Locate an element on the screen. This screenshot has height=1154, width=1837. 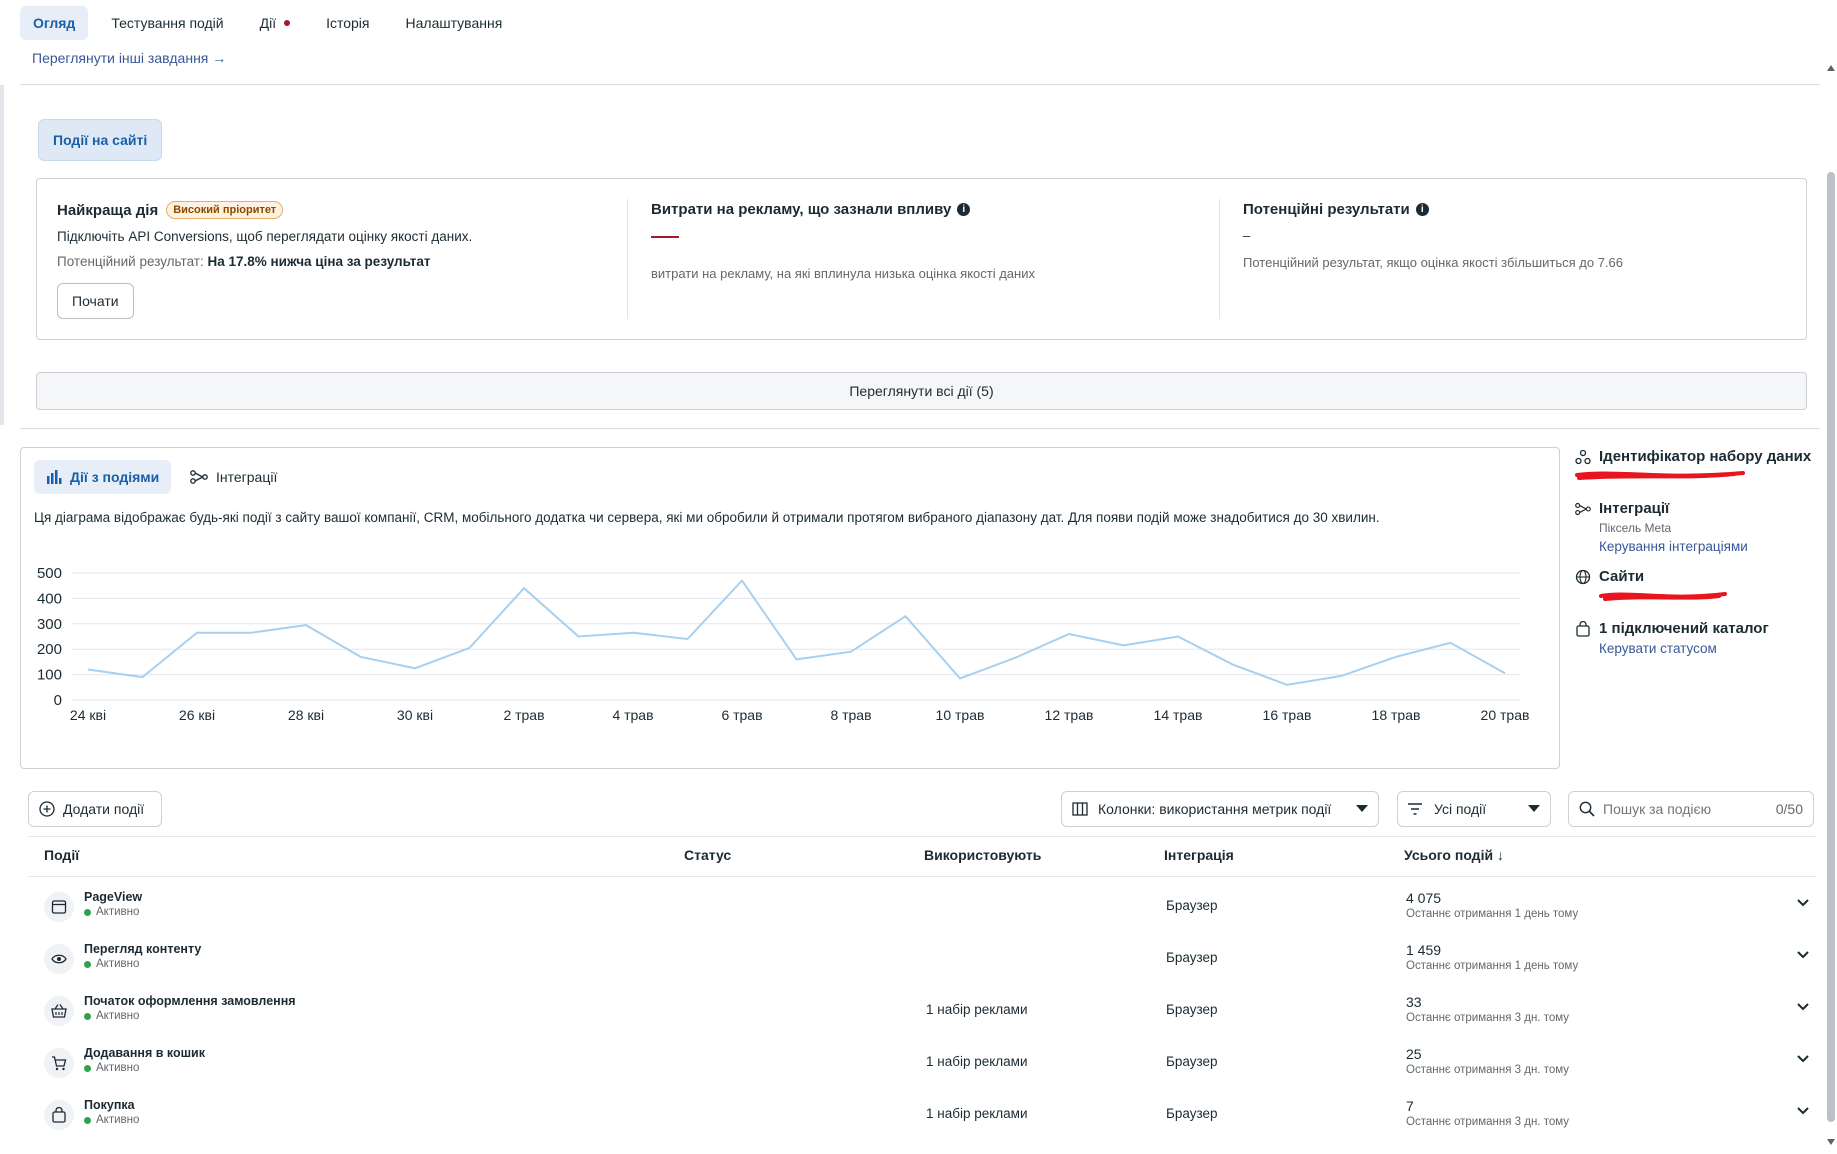
y-tick-label: 0 is located at coordinates (58, 700).